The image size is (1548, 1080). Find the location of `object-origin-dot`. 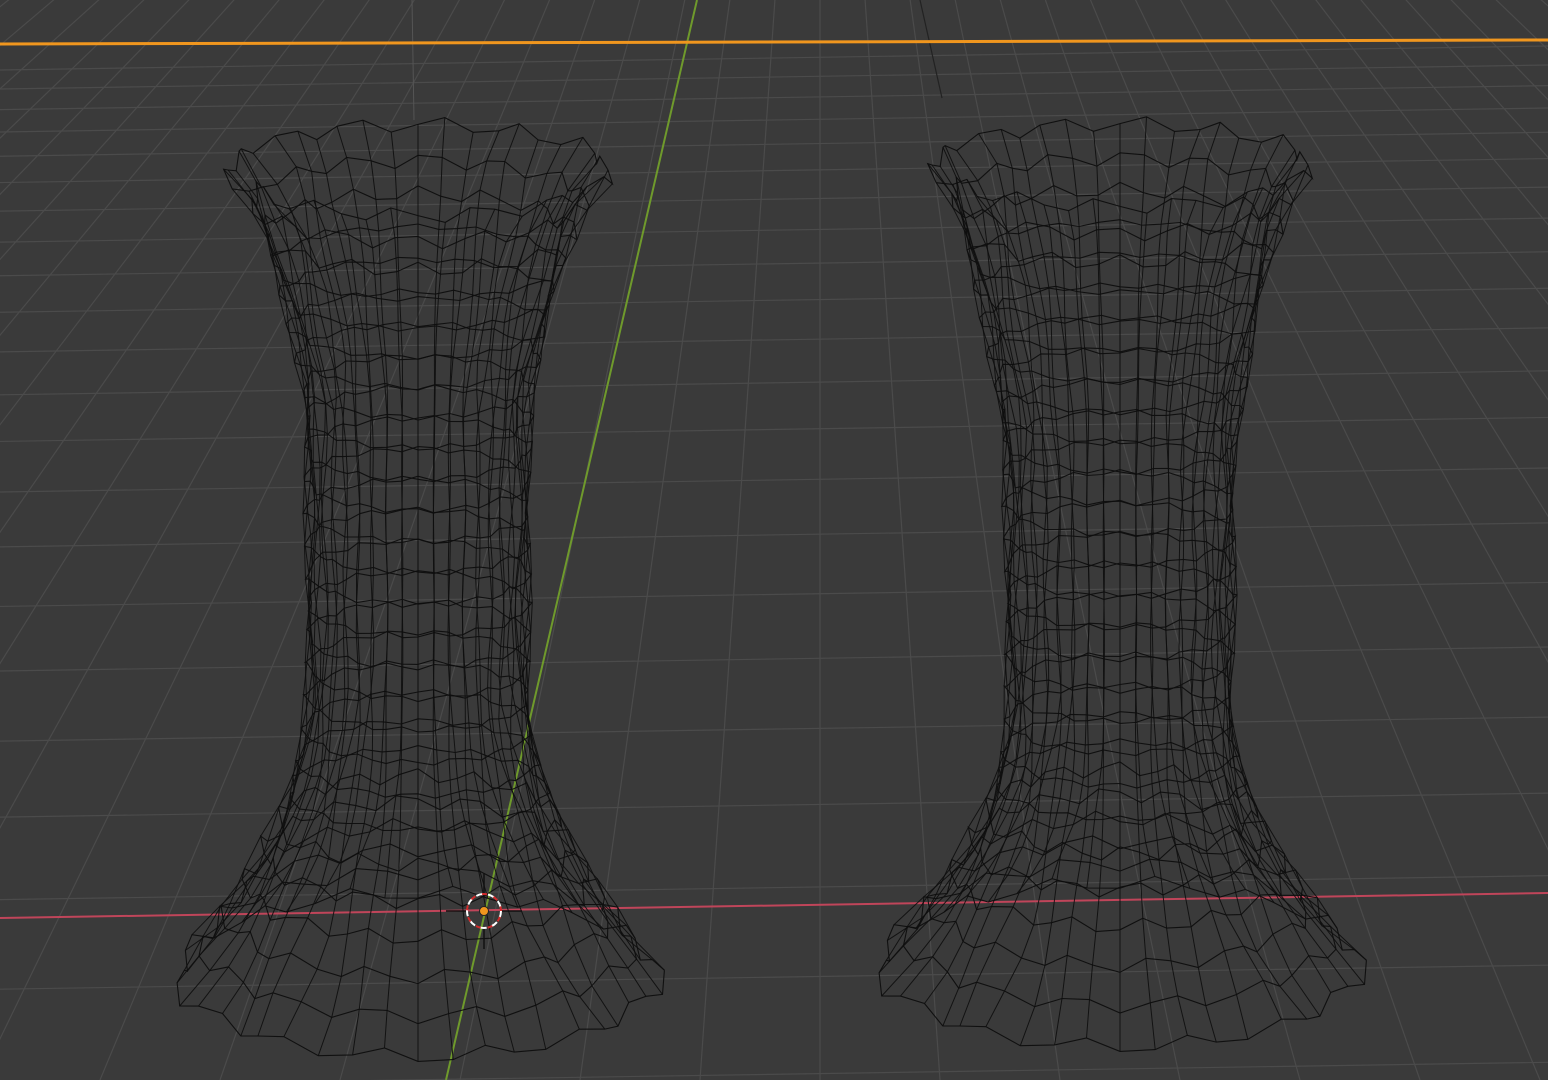

object-origin-dot is located at coordinates (484, 911).